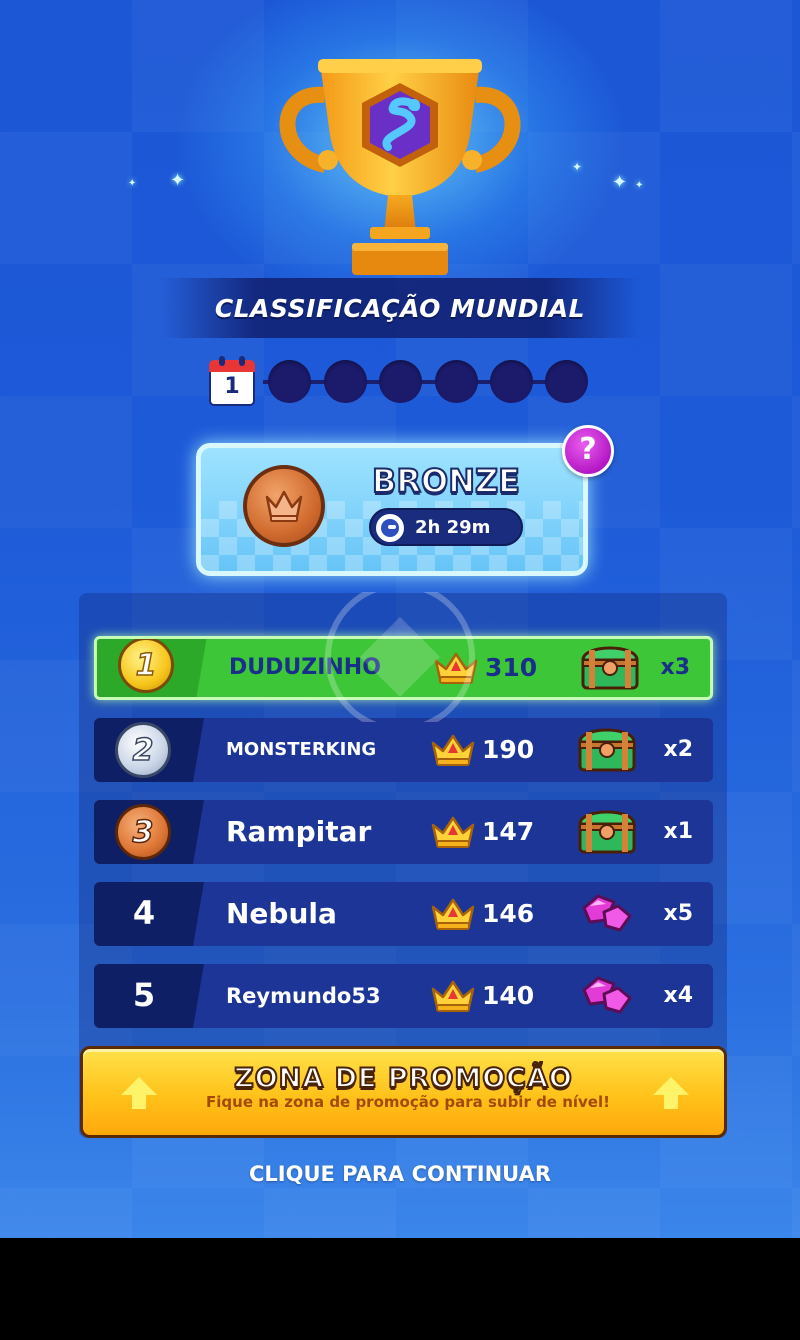  What do you see at coordinates (678, 913) in the screenshot?
I see `reward-quantity: x5` at bounding box center [678, 913].